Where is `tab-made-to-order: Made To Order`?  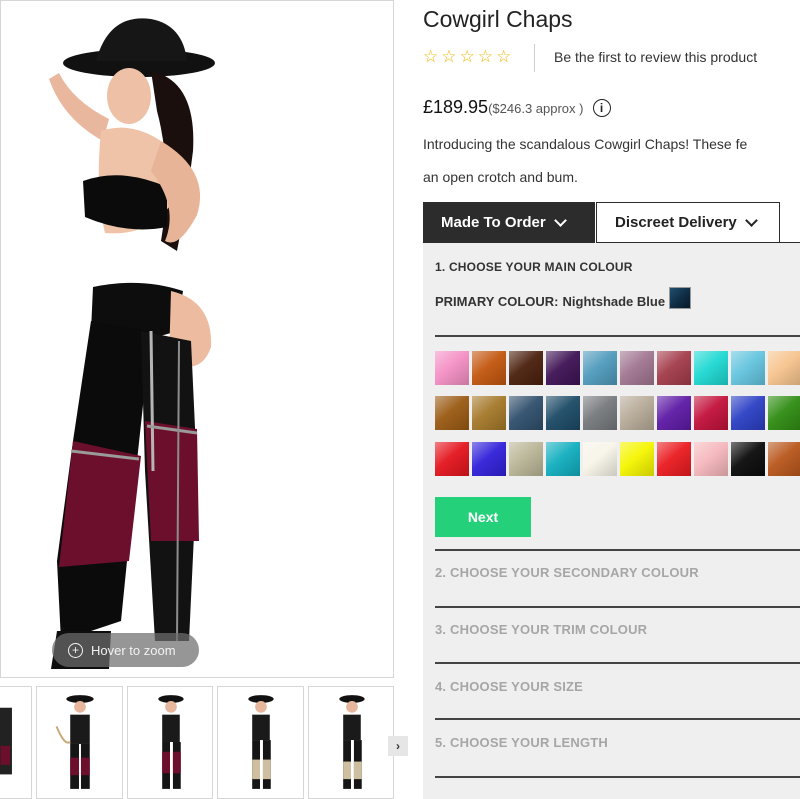 tab-made-to-order: Made To Order is located at coordinates (509, 222).